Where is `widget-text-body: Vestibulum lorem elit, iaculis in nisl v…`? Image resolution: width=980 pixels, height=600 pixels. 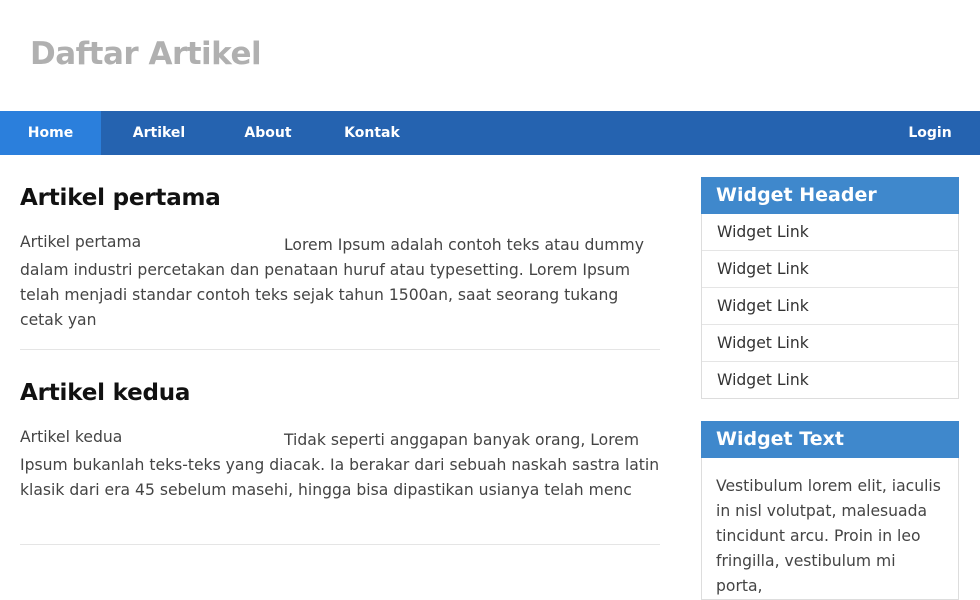
widget-text-body: Vestibulum lorem elit, iaculis in nisl v… is located at coordinates (828, 536).